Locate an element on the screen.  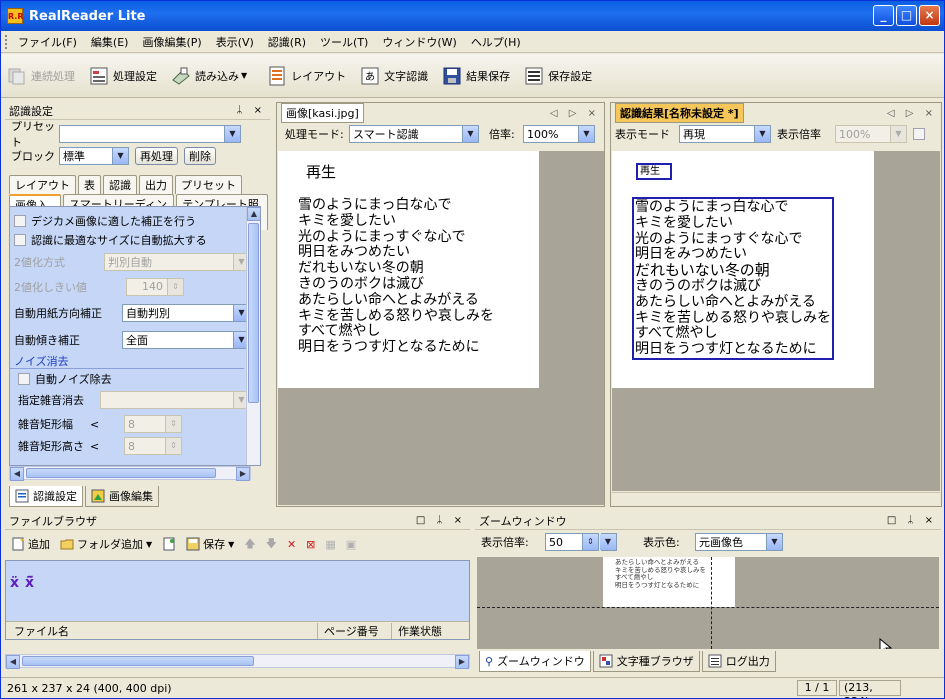
menu-recognize: 認識(R) is located at coordinates (287, 42).